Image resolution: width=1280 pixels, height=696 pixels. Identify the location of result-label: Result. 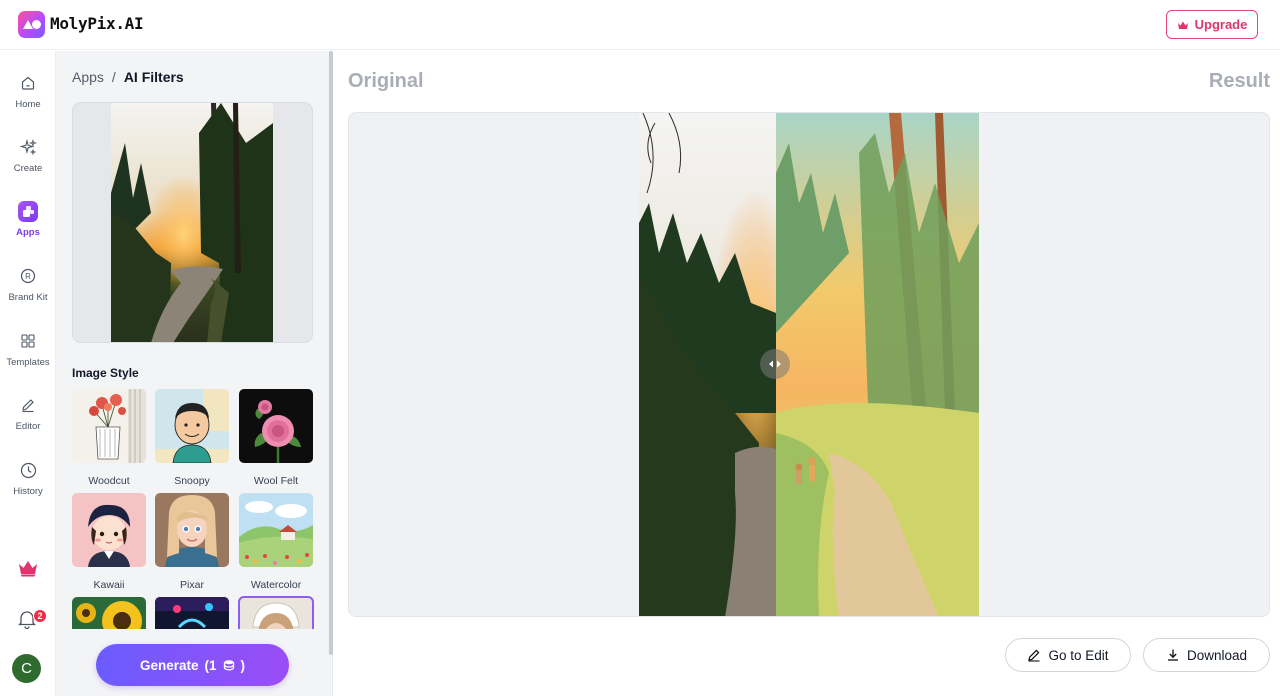
(1239, 81).